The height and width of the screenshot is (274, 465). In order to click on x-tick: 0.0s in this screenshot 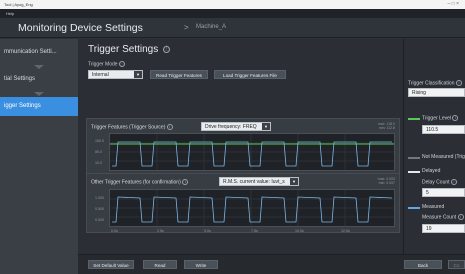, I will do `click(114, 231)`.